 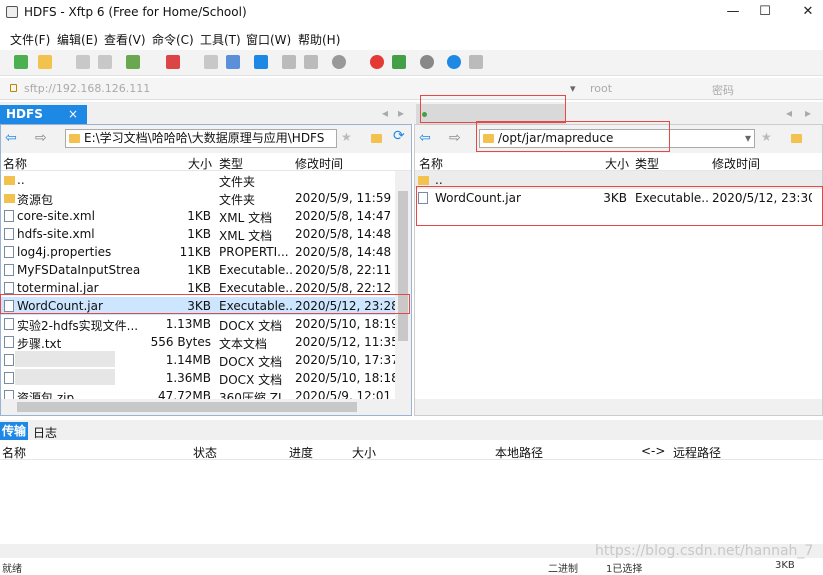 I want to click on cell-size: 1.36MB, so click(x=188, y=378).